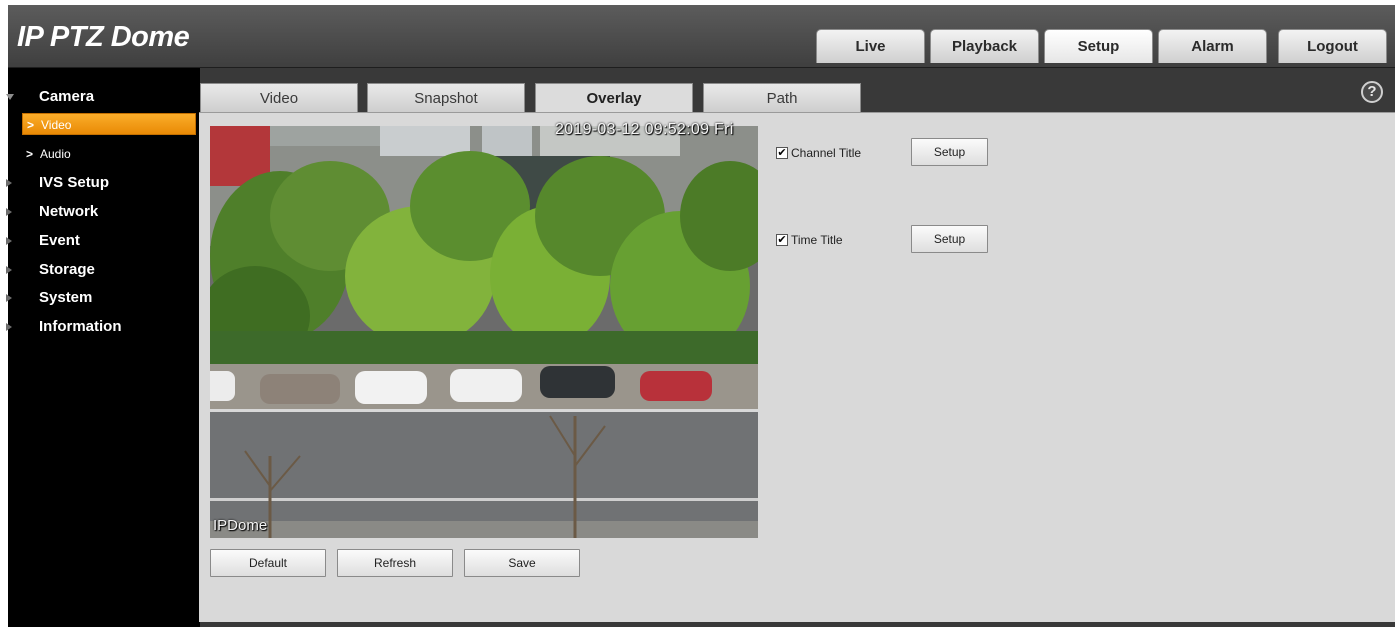  I want to click on sidebar-item-video: > Video, so click(109, 124).